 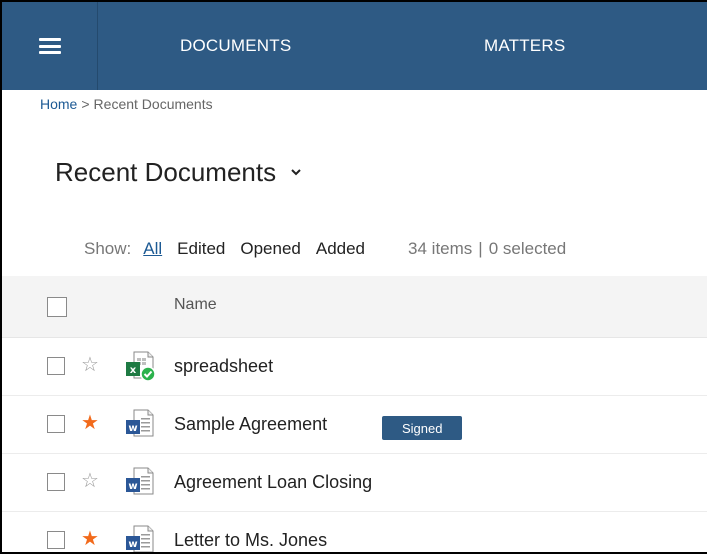 I want to click on document-name-link: Letter to Ms. Jones, so click(x=250, y=540).